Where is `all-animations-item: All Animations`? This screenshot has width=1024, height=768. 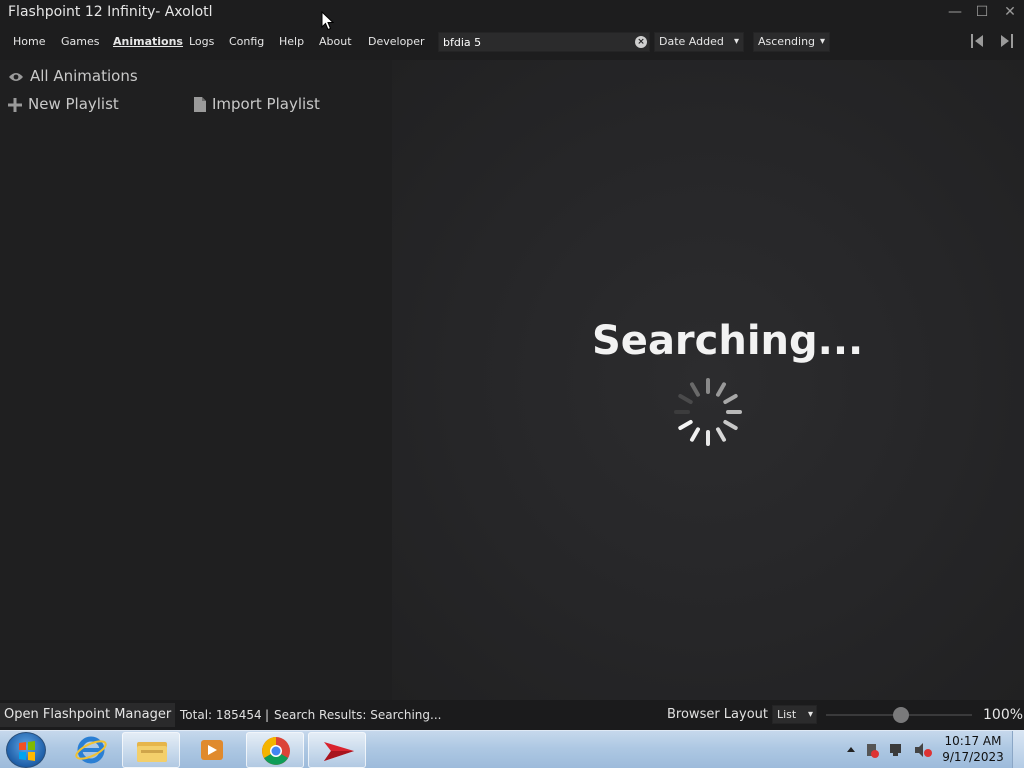 all-animations-item: All Animations is located at coordinates (73, 76).